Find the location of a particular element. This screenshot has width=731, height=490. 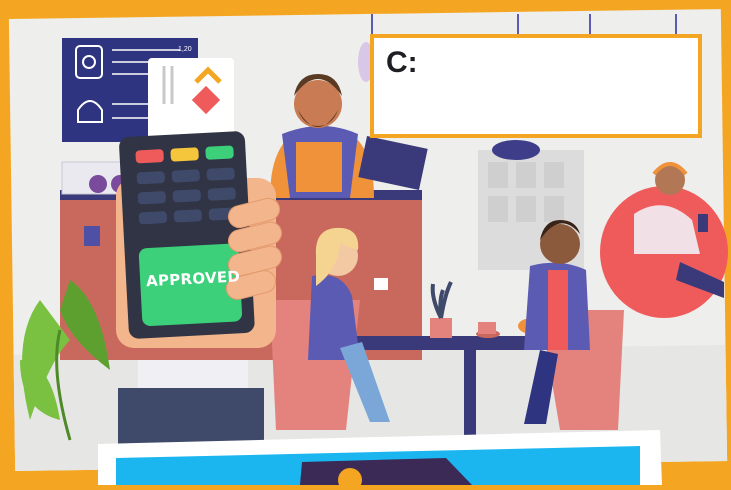

coffee-cup is located at coordinates (487, 328).